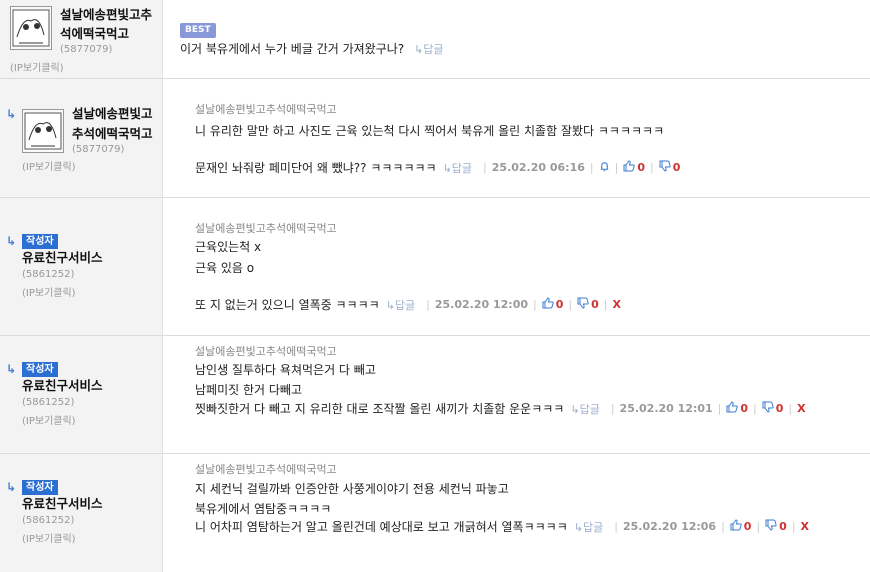 The width and height of the screenshot is (870, 572). Describe the element at coordinates (352, 489) in the screenshot. I see `comment-text: 지 세컨닉 걸릴까봐 인증안한 사쭝게이야기 전용 세컨닉 파놓고` at that location.